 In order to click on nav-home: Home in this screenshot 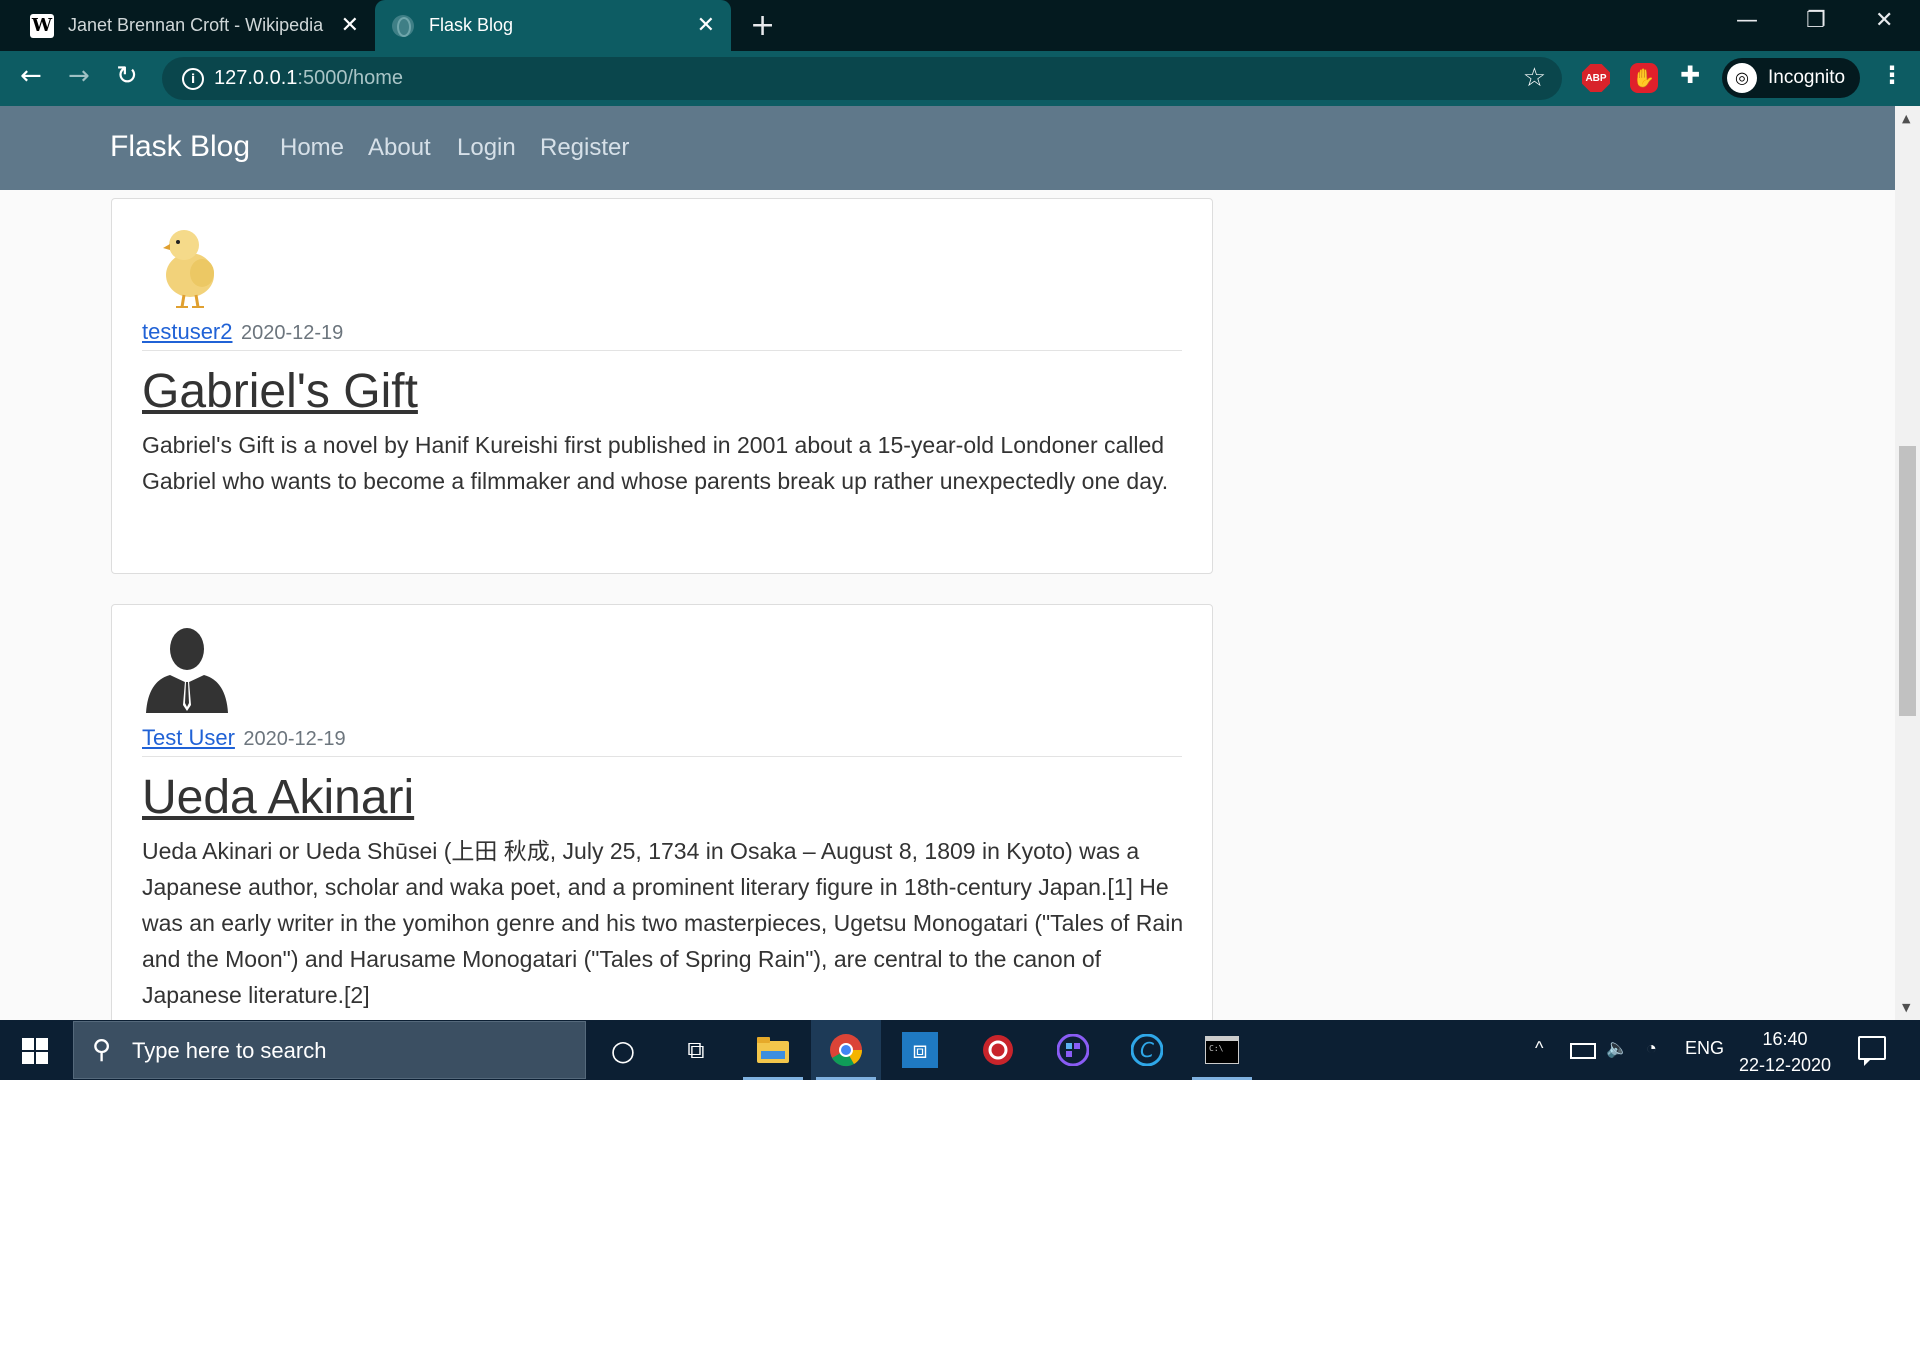, I will do `click(312, 148)`.